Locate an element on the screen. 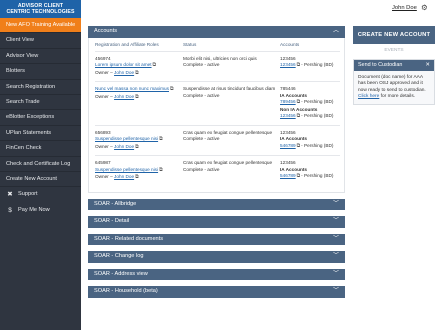 The image size is (440, 330). collapsed-panel-header: SOAR - Related documents ﹀ is located at coordinates (216, 239).